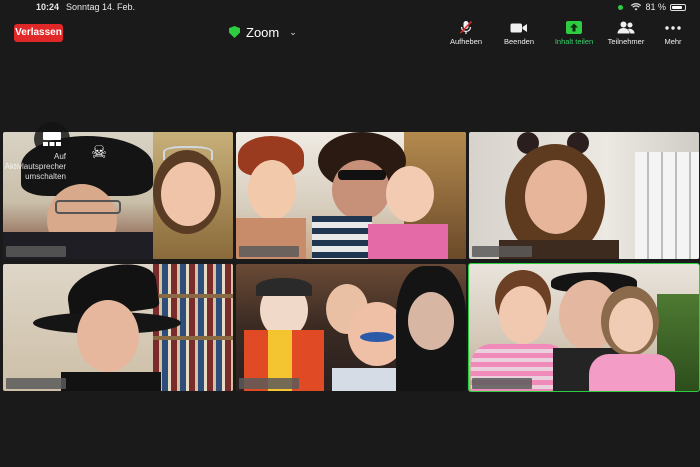 Image resolution: width=700 pixels, height=467 pixels. I want to click on mute-button: Aufheben, so click(466, 34).